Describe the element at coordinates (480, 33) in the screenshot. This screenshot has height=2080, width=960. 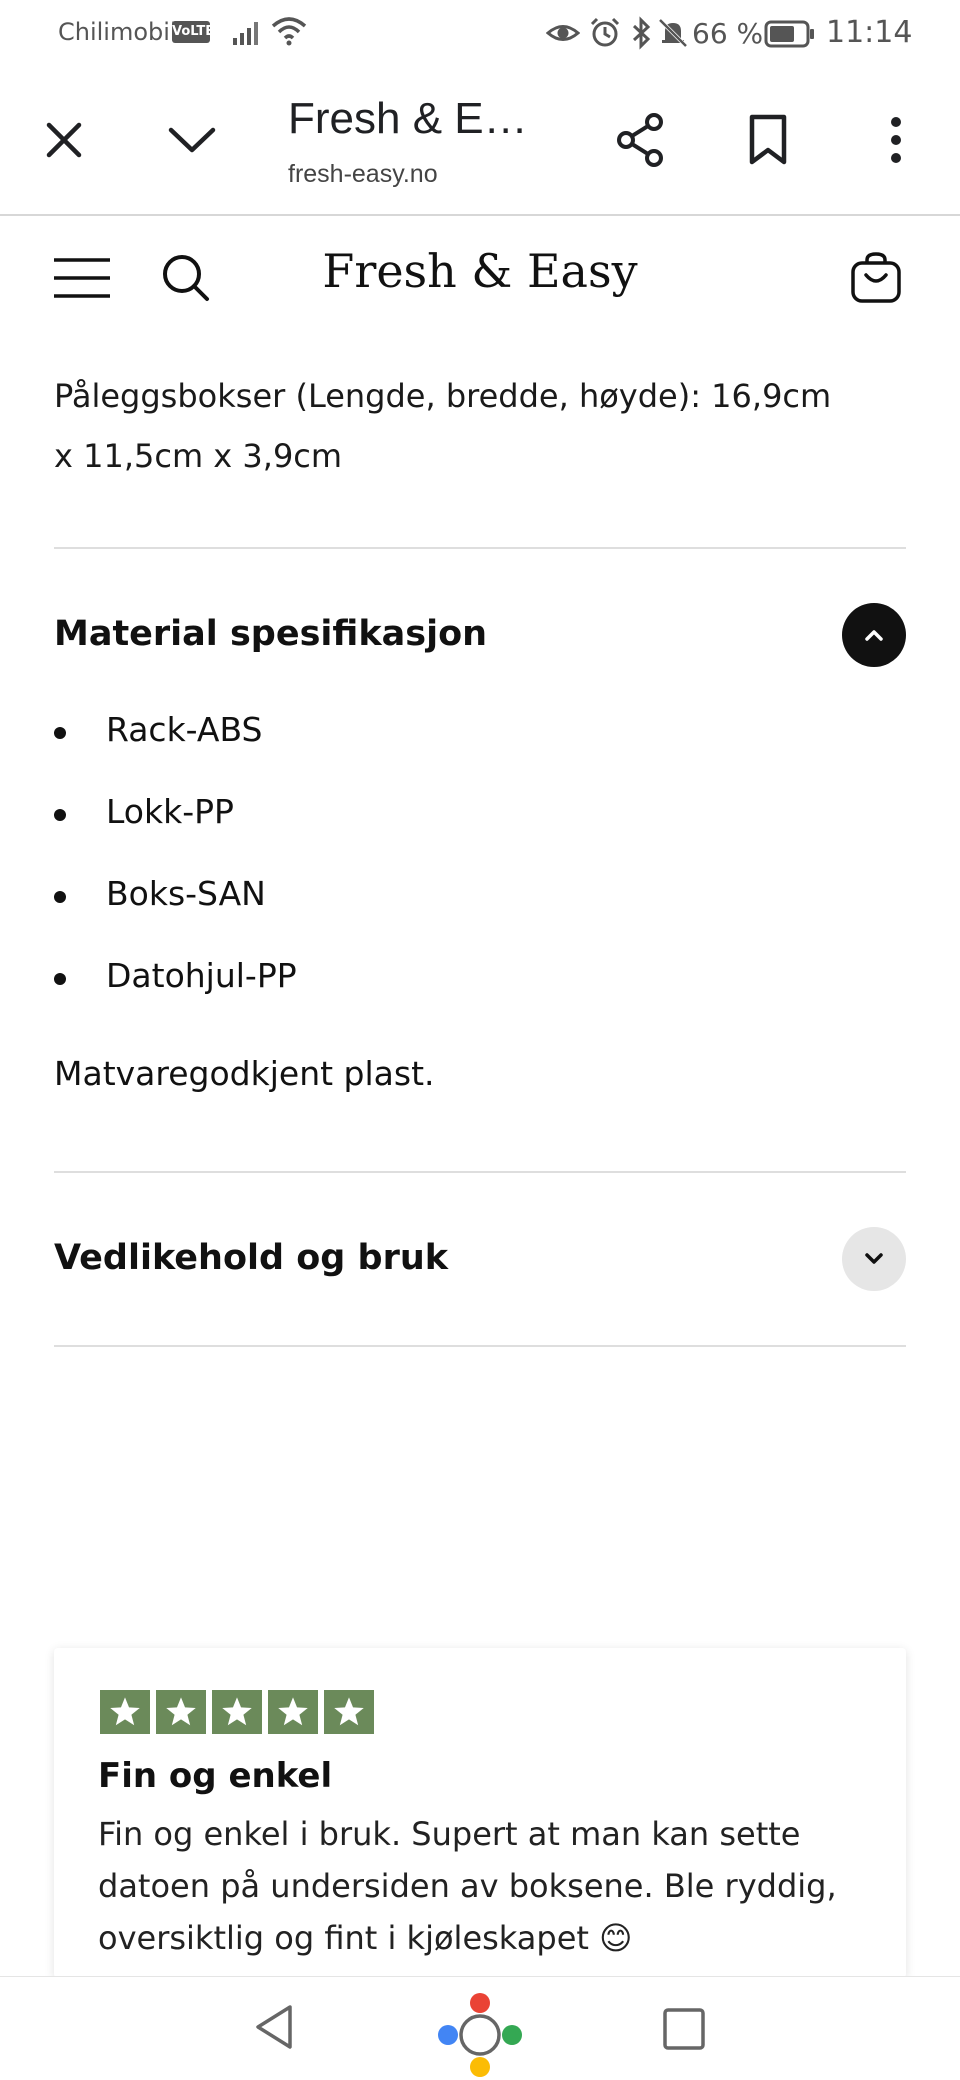
I see `status-bar: Chilimobil VoLTE 66 % 11:14` at that location.